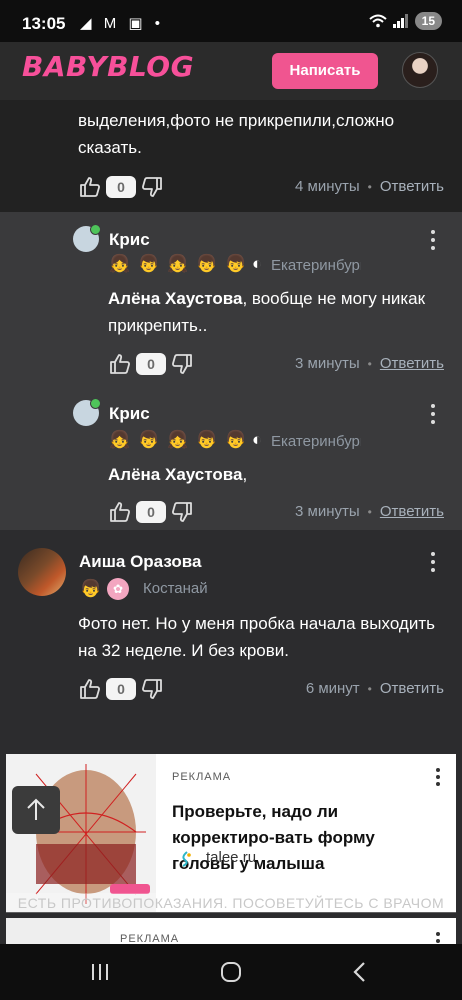 Image resolution: width=462 pixels, height=1000 pixels. What do you see at coordinates (327, 186) in the screenshot?
I see `comment-time: 4 минуты` at bounding box center [327, 186].